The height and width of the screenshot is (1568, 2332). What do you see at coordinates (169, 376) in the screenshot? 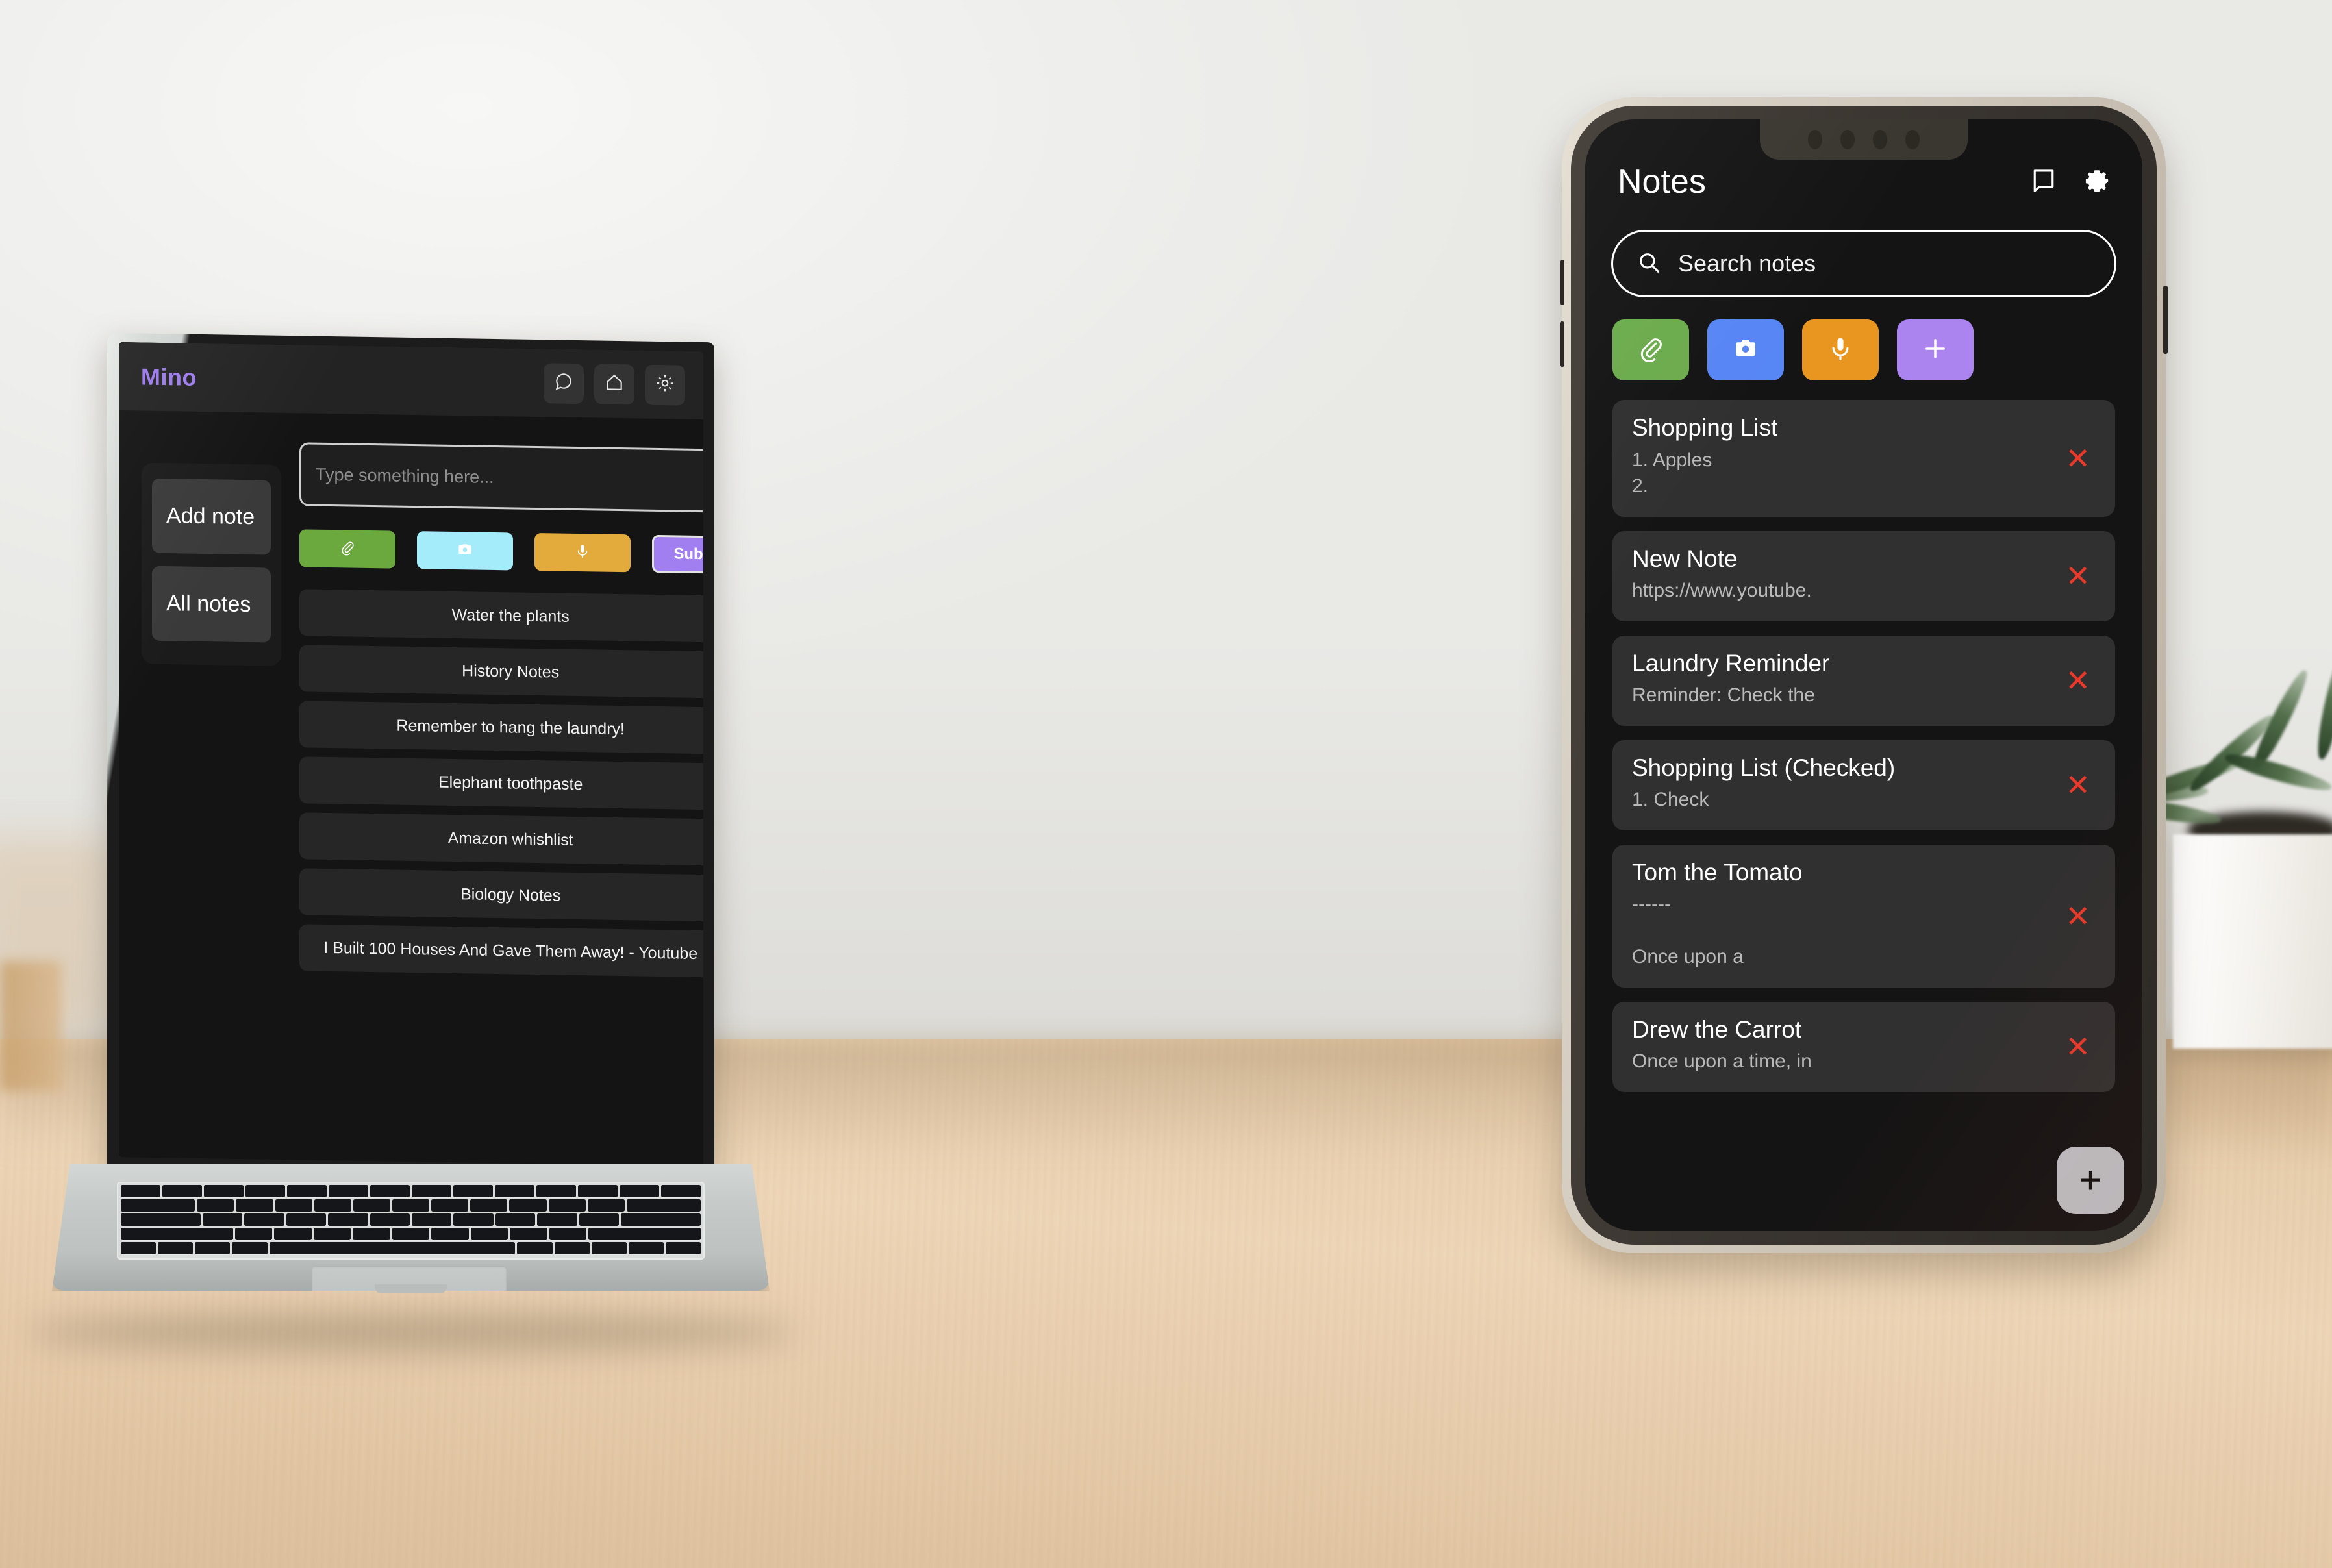
I see `app-brand: Mino` at bounding box center [169, 376].